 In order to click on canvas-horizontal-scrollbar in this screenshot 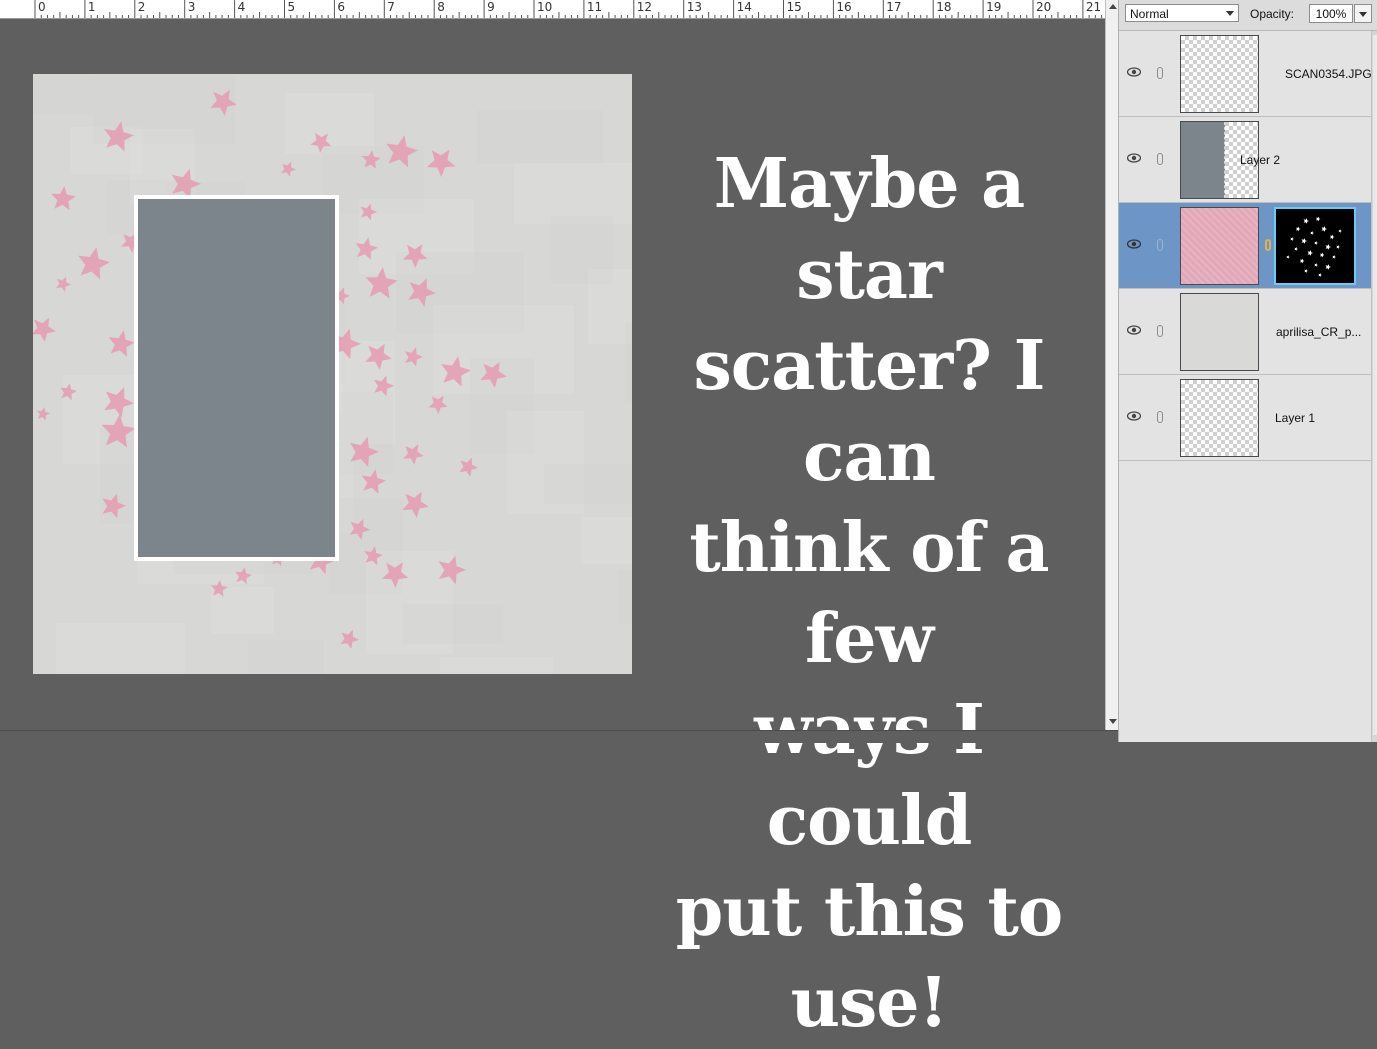, I will do `click(559, 736)`.